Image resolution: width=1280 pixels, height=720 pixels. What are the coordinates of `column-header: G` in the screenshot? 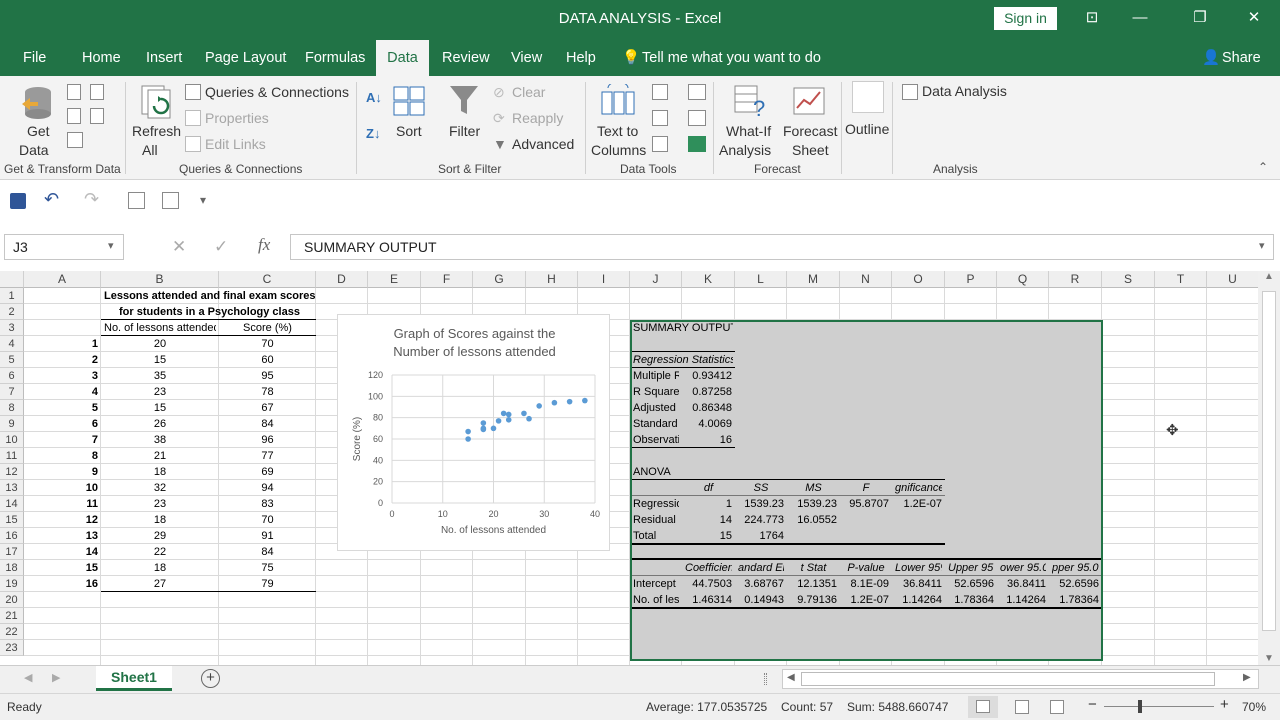 It's located at (499, 279).